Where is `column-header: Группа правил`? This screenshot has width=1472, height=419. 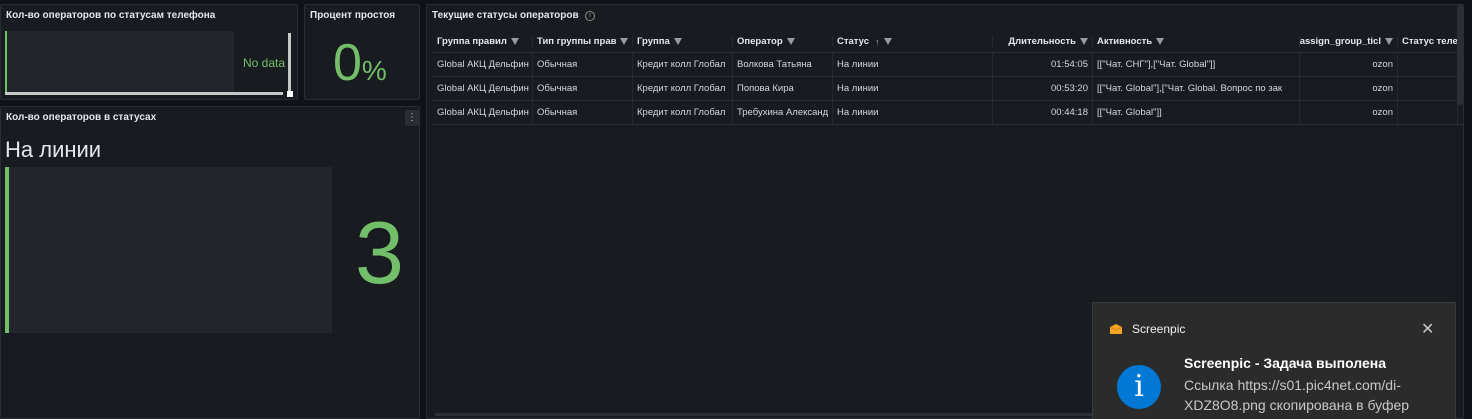
column-header: Группа правил is located at coordinates (483, 41).